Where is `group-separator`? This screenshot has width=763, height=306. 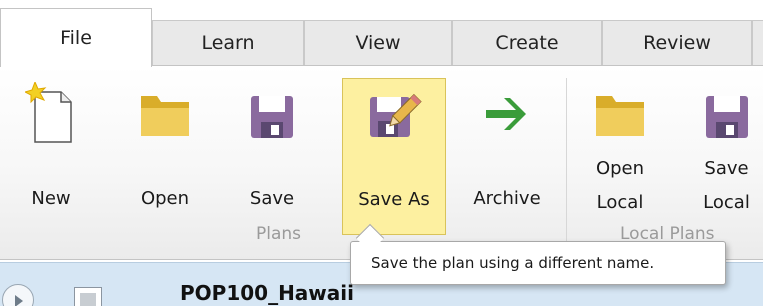 group-separator is located at coordinates (566, 163).